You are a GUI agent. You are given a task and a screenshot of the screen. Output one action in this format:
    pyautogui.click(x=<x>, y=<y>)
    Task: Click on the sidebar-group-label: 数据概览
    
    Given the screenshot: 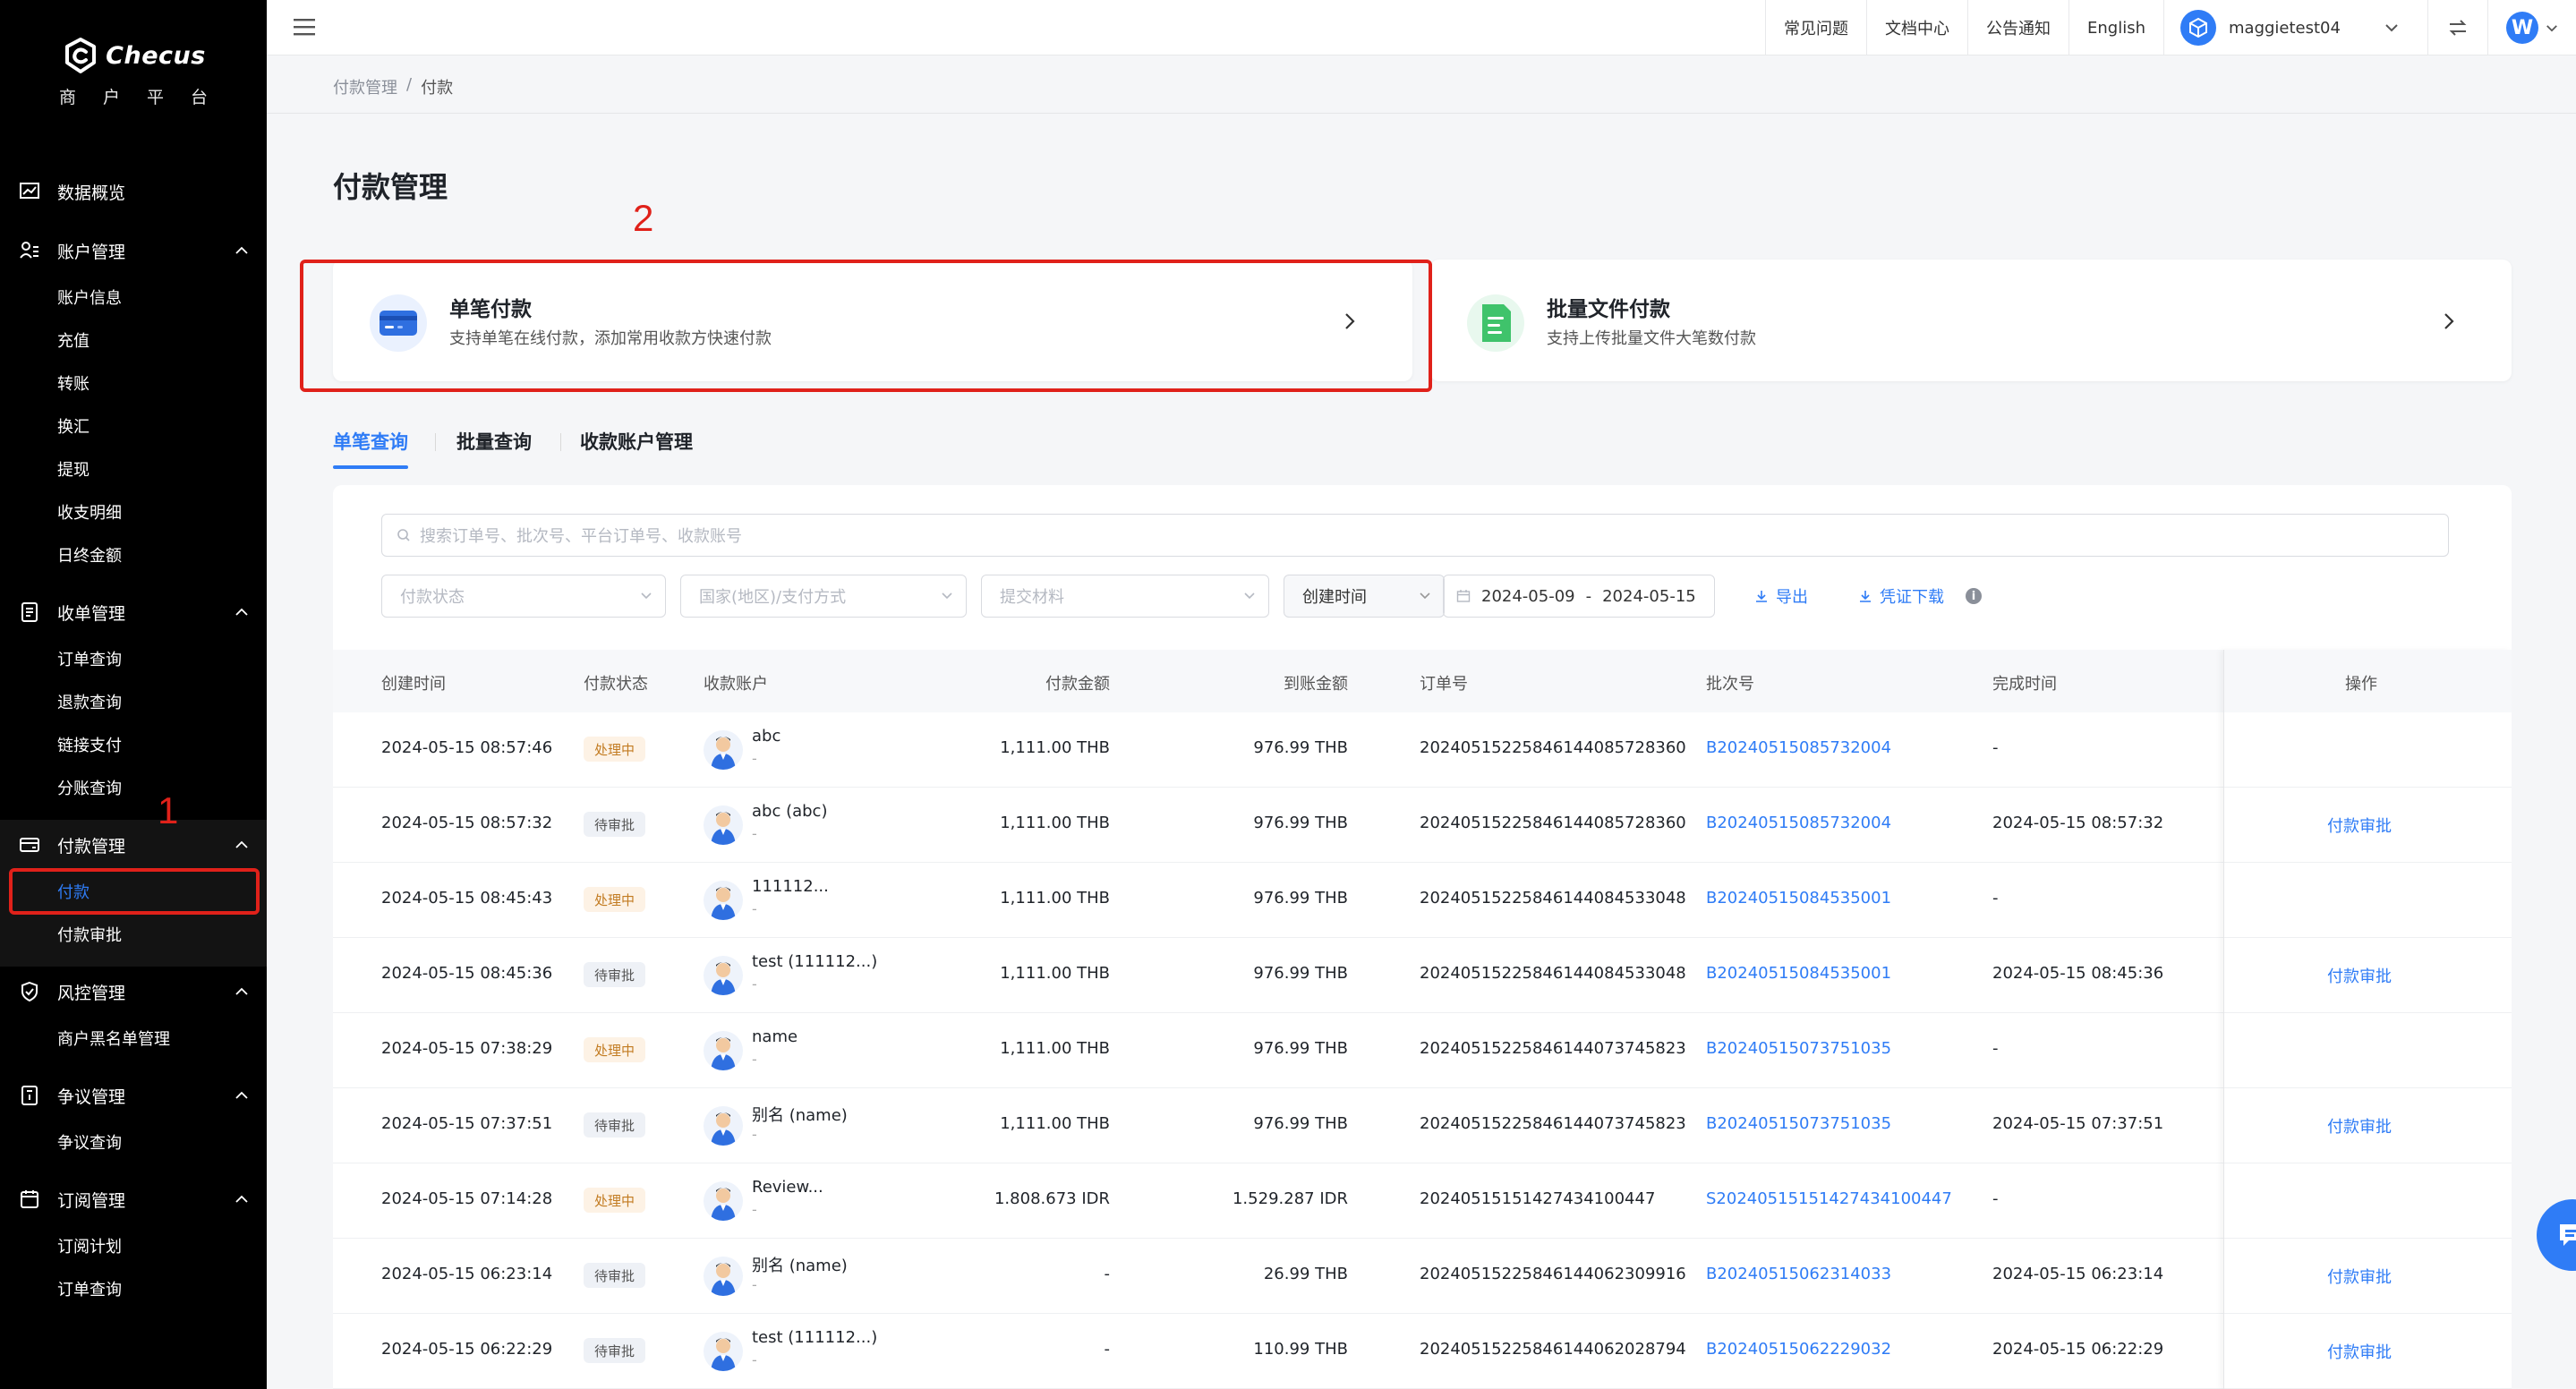 What is the action you would take?
    pyautogui.click(x=91, y=193)
    